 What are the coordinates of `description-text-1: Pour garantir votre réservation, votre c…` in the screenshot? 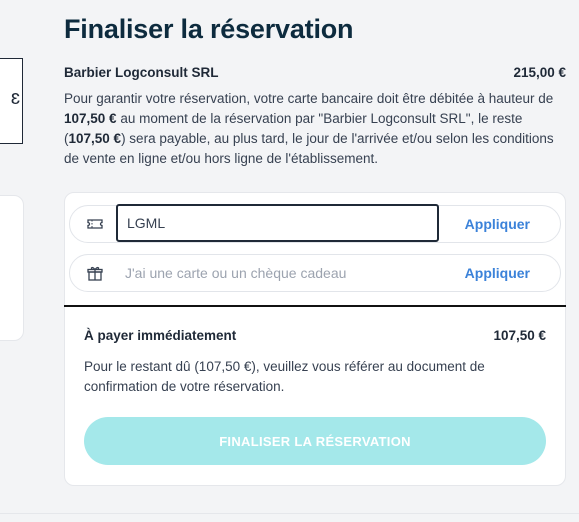 It's located at (309, 98).